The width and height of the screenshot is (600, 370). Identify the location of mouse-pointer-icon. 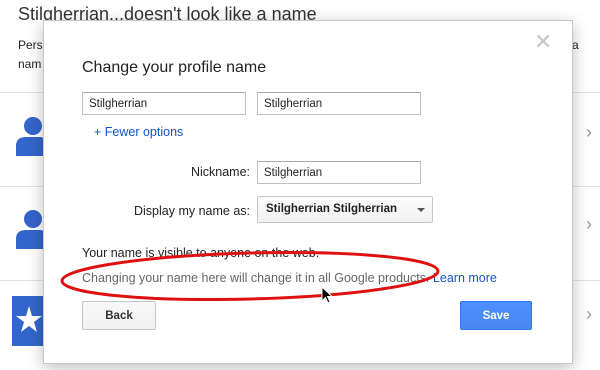
(327, 295).